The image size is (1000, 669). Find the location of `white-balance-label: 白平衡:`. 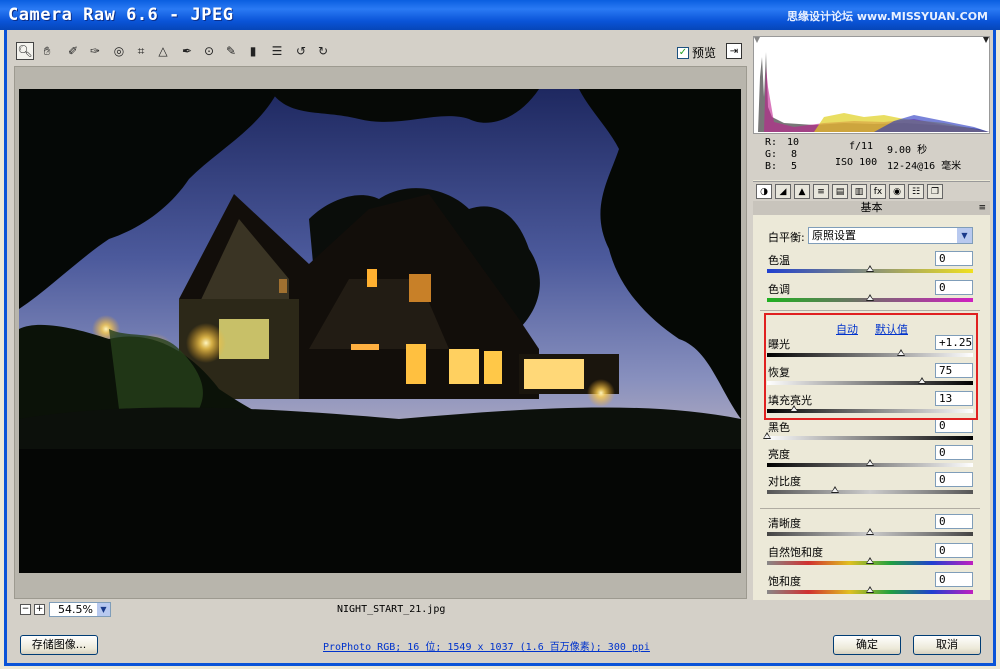

white-balance-label: 白平衡: is located at coordinates (786, 237).